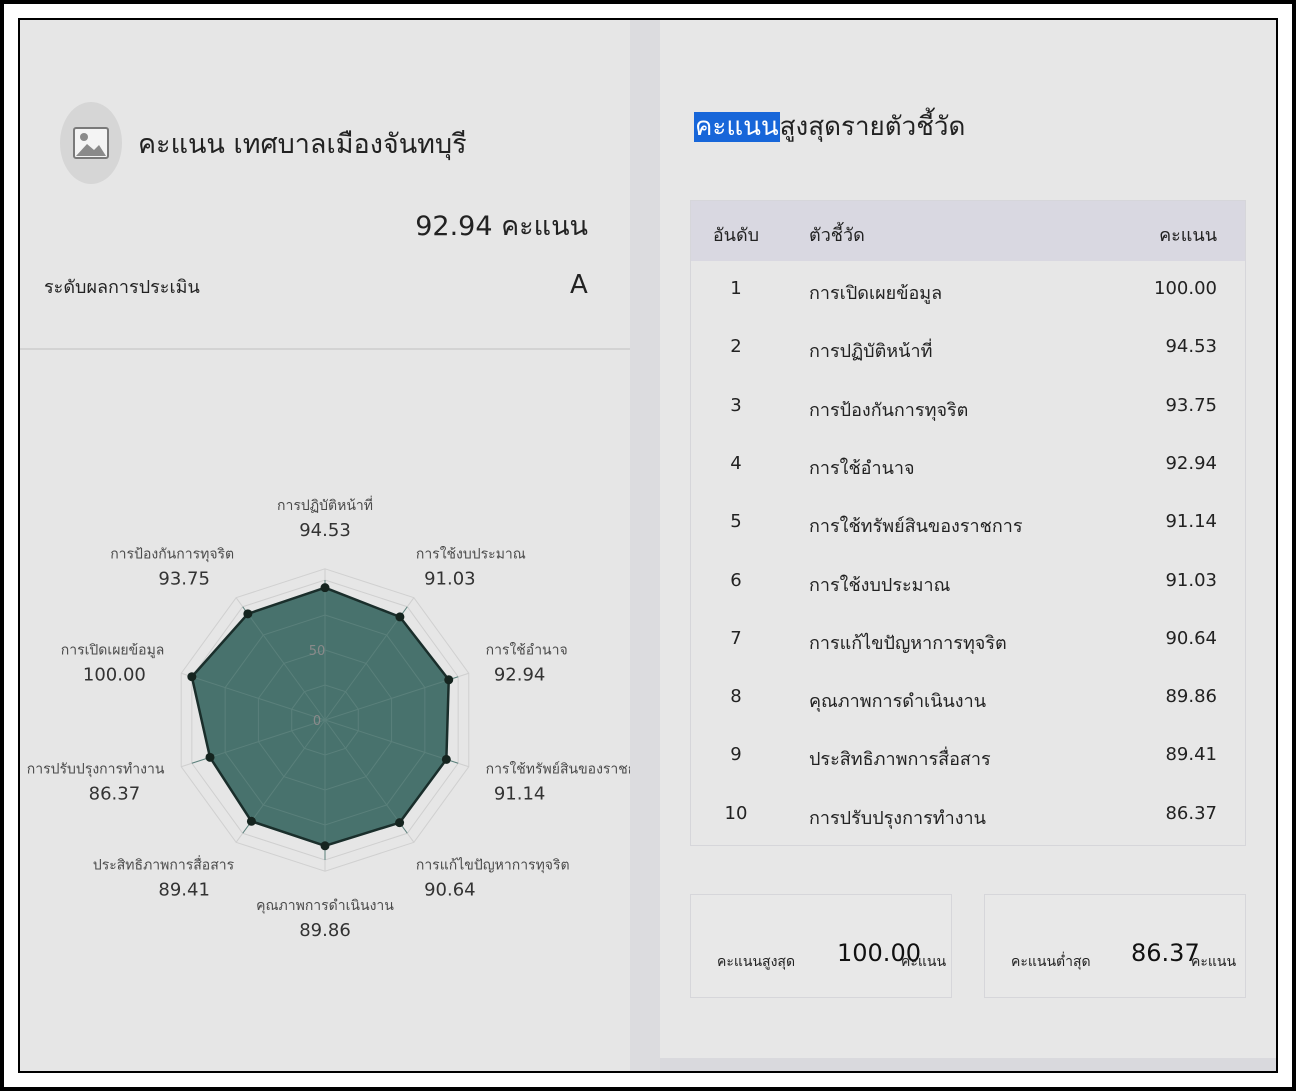 This screenshot has height=1091, width=1296. What do you see at coordinates (968, 348) in the screenshot?
I see `table-row: 2 การปฏิบัติหน้าที่ 94.53` at bounding box center [968, 348].